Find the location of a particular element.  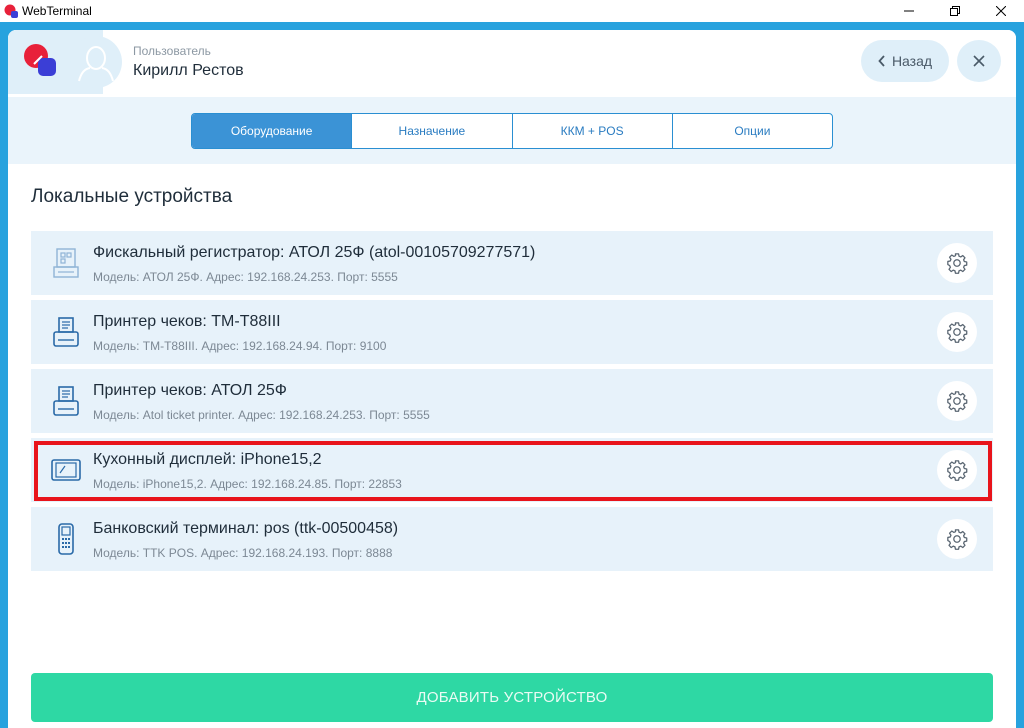

user-avatar-icon is located at coordinates (96, 64).